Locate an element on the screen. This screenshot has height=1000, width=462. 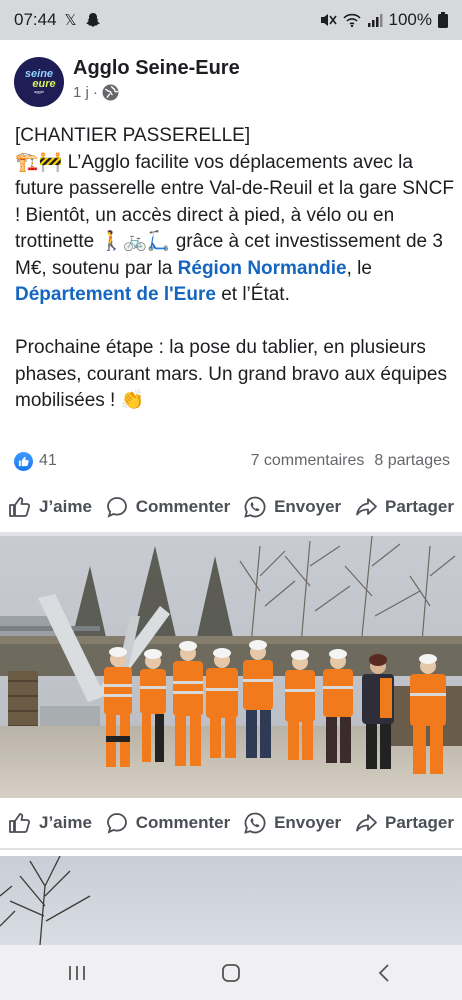
globe-icon is located at coordinates (110, 92).